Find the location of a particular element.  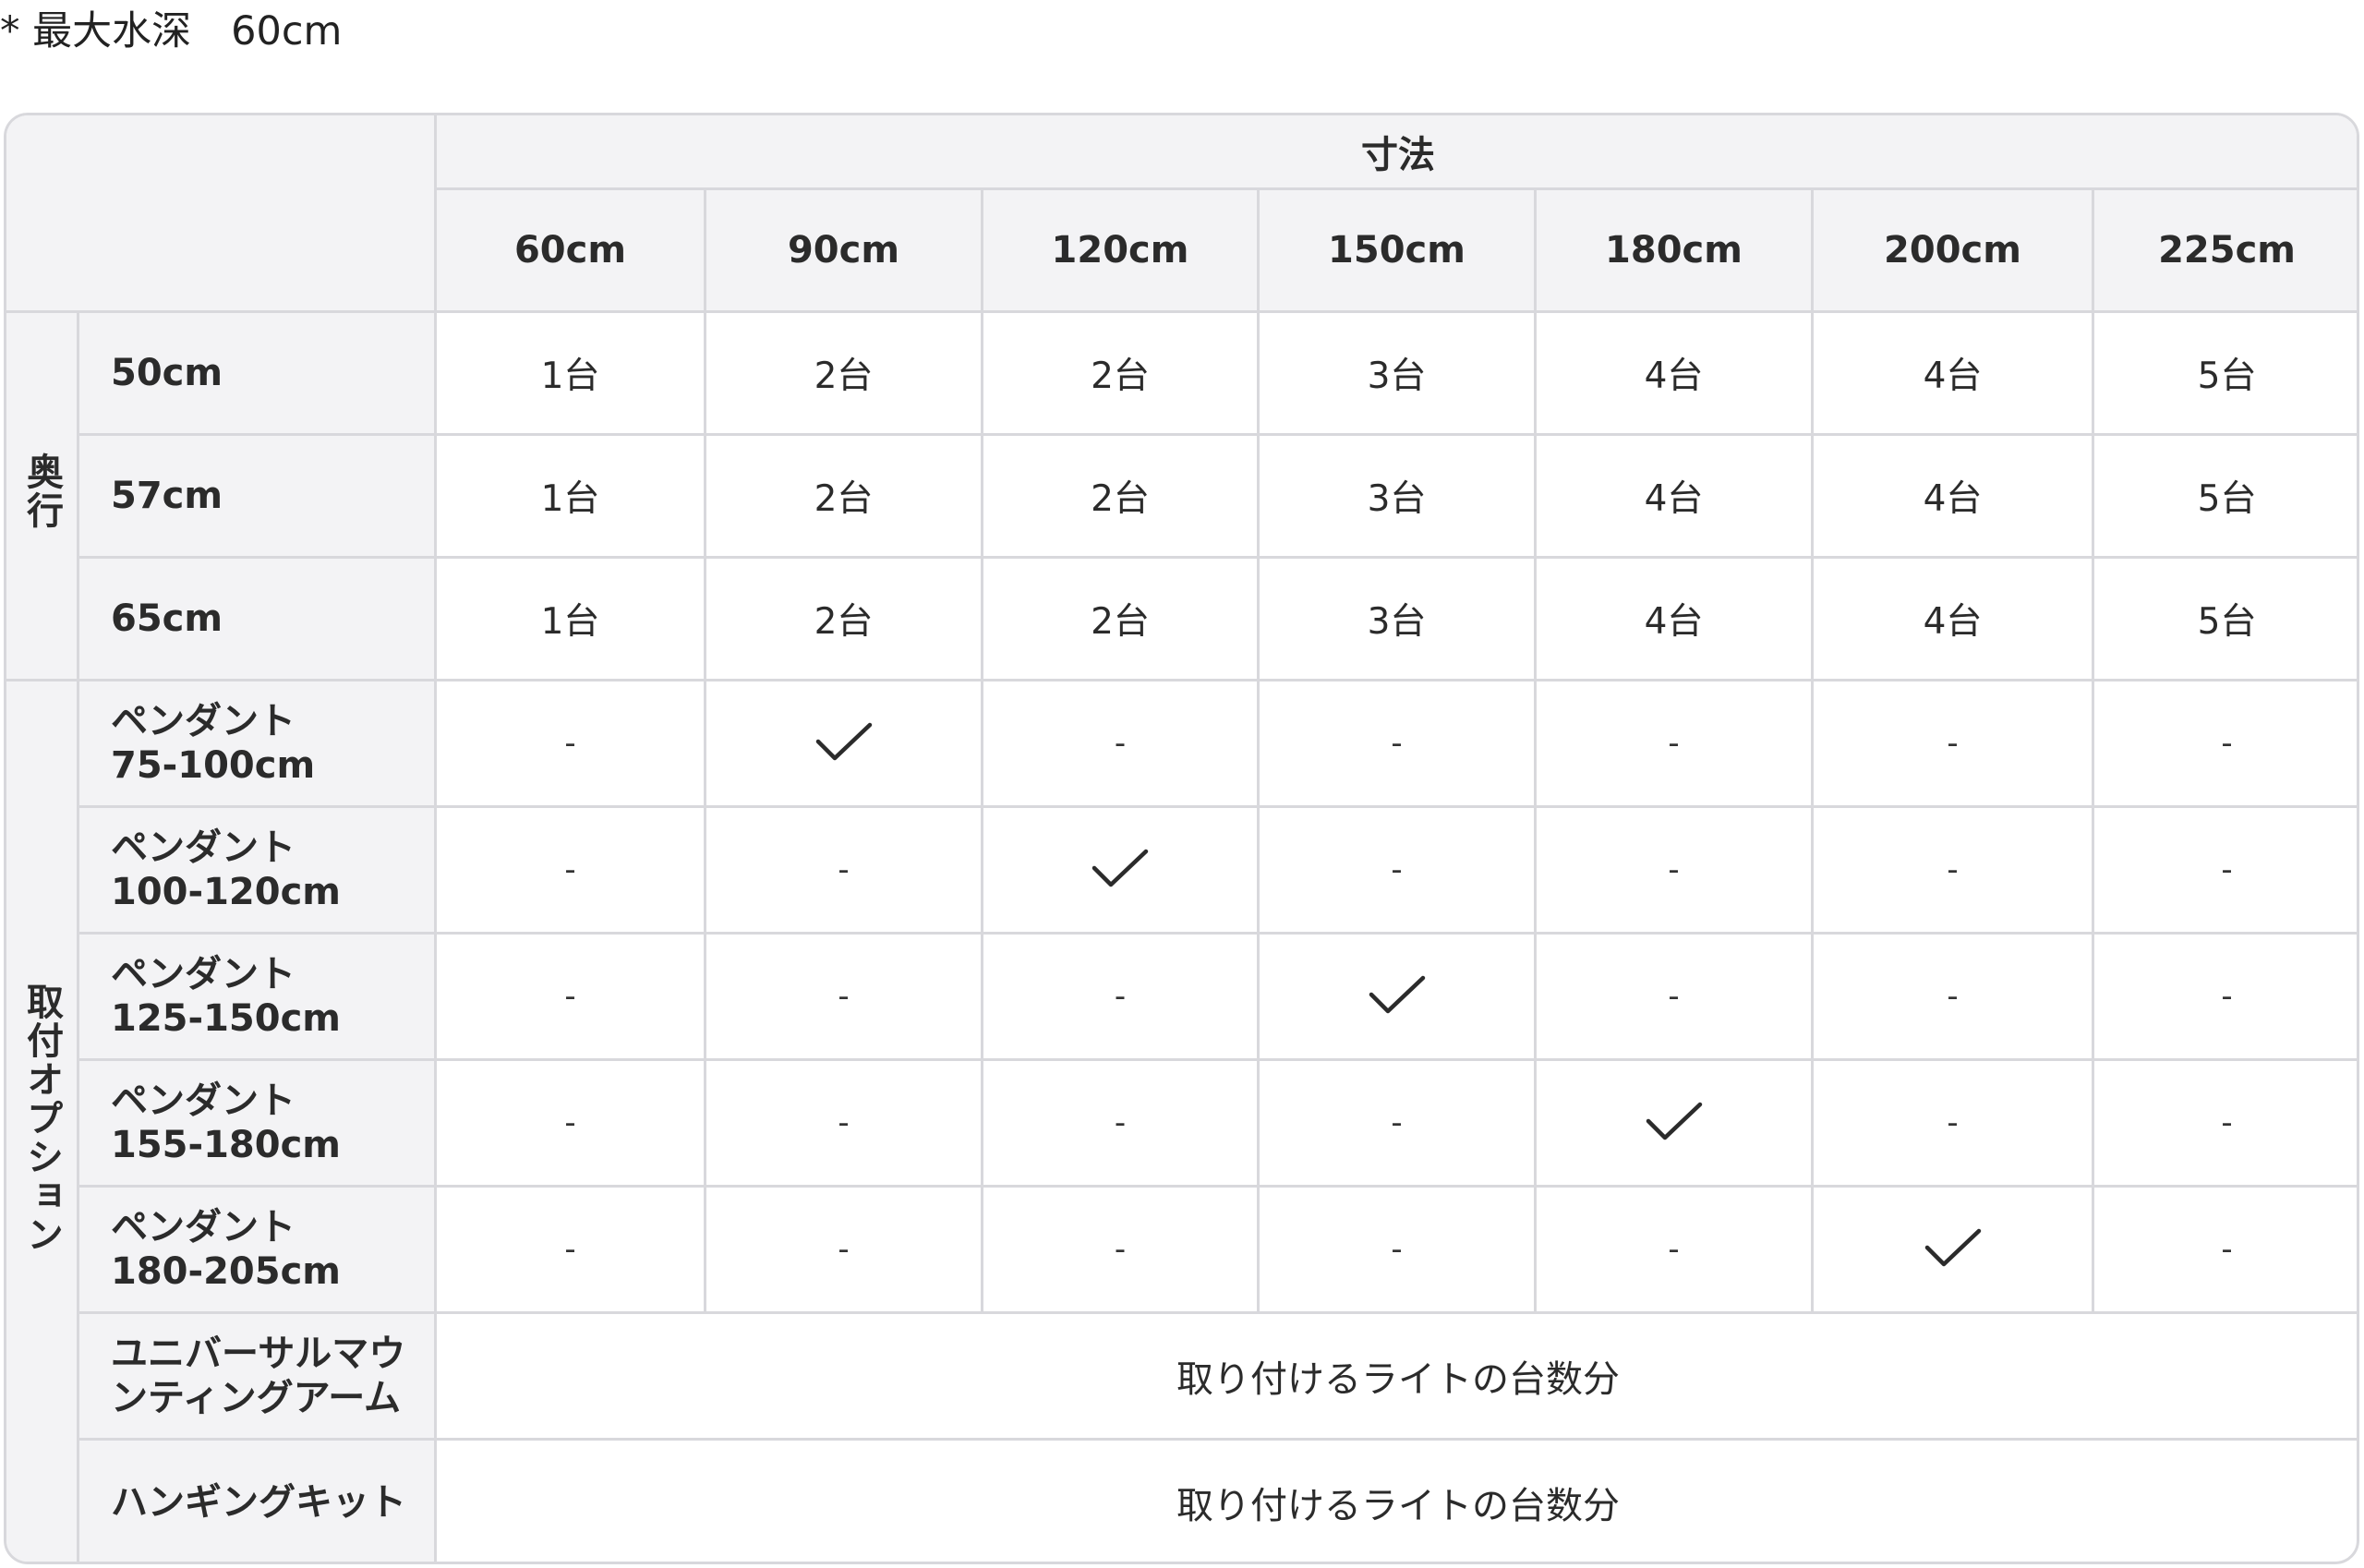

table-row: ハンギングキット 取り付けるライトの台数分 is located at coordinates (1181, 1500).